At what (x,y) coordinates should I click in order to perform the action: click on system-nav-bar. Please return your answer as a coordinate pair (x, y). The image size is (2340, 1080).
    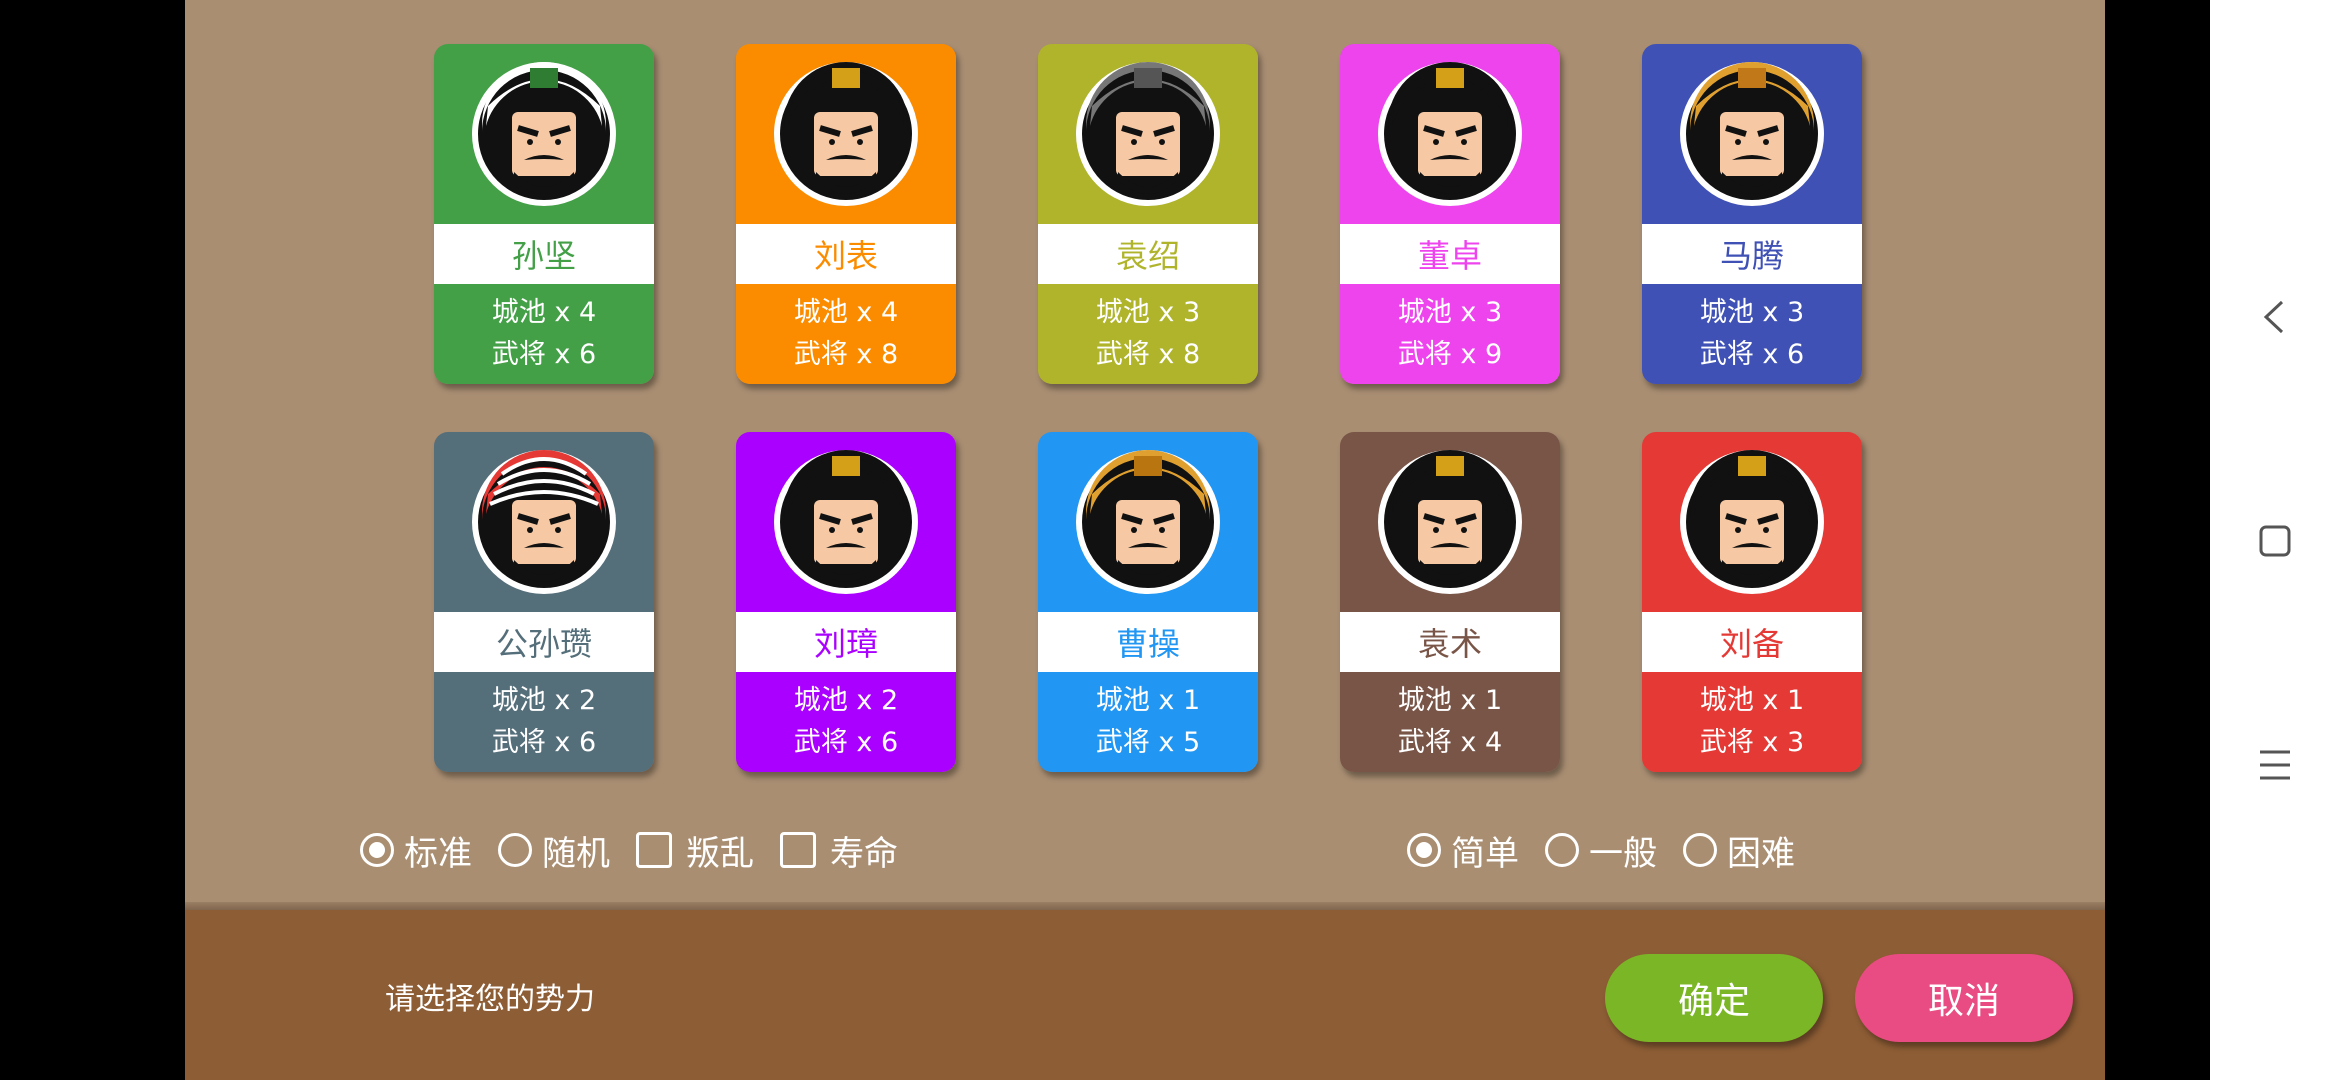
    Looking at the image, I should click on (2275, 540).